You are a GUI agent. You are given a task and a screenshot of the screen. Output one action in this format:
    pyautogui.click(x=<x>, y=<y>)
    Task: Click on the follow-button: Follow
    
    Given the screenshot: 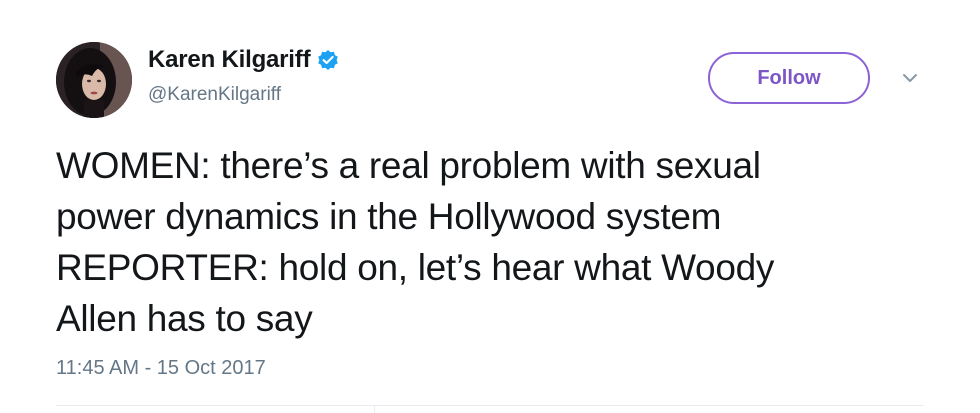 What is the action you would take?
    pyautogui.click(x=789, y=78)
    